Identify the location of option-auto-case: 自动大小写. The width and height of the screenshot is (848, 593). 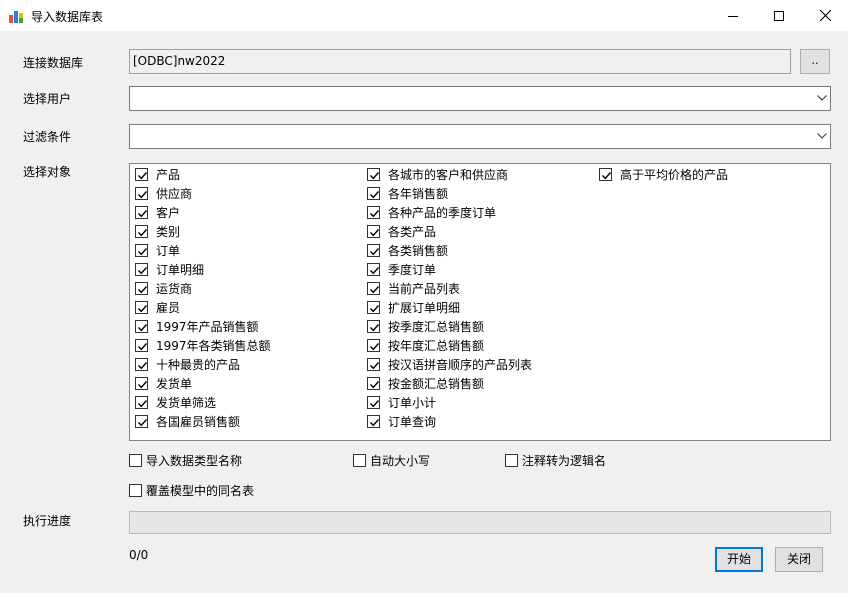
(391, 460).